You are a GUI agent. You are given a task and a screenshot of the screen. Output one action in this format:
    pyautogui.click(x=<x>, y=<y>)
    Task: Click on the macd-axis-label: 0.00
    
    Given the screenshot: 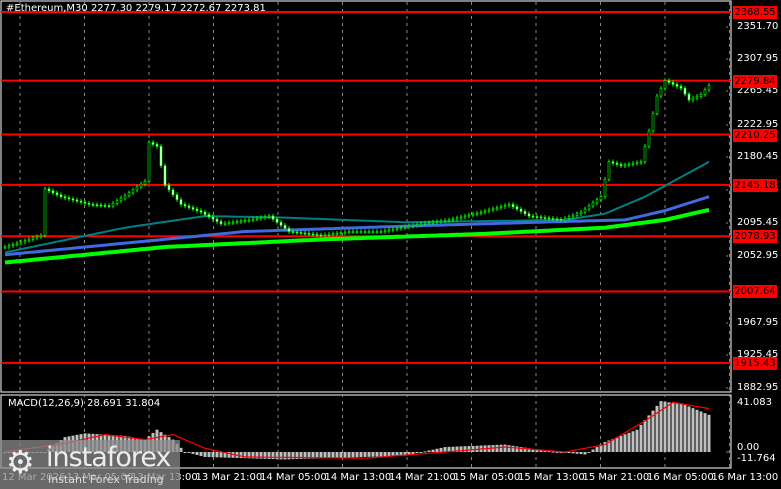 What is the action you would take?
    pyautogui.click(x=748, y=447)
    